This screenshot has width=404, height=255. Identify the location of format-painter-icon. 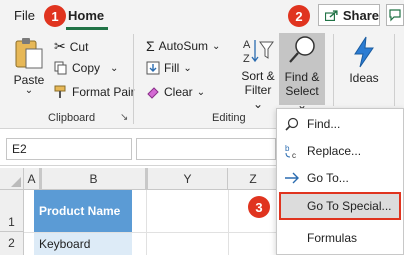
(60, 91).